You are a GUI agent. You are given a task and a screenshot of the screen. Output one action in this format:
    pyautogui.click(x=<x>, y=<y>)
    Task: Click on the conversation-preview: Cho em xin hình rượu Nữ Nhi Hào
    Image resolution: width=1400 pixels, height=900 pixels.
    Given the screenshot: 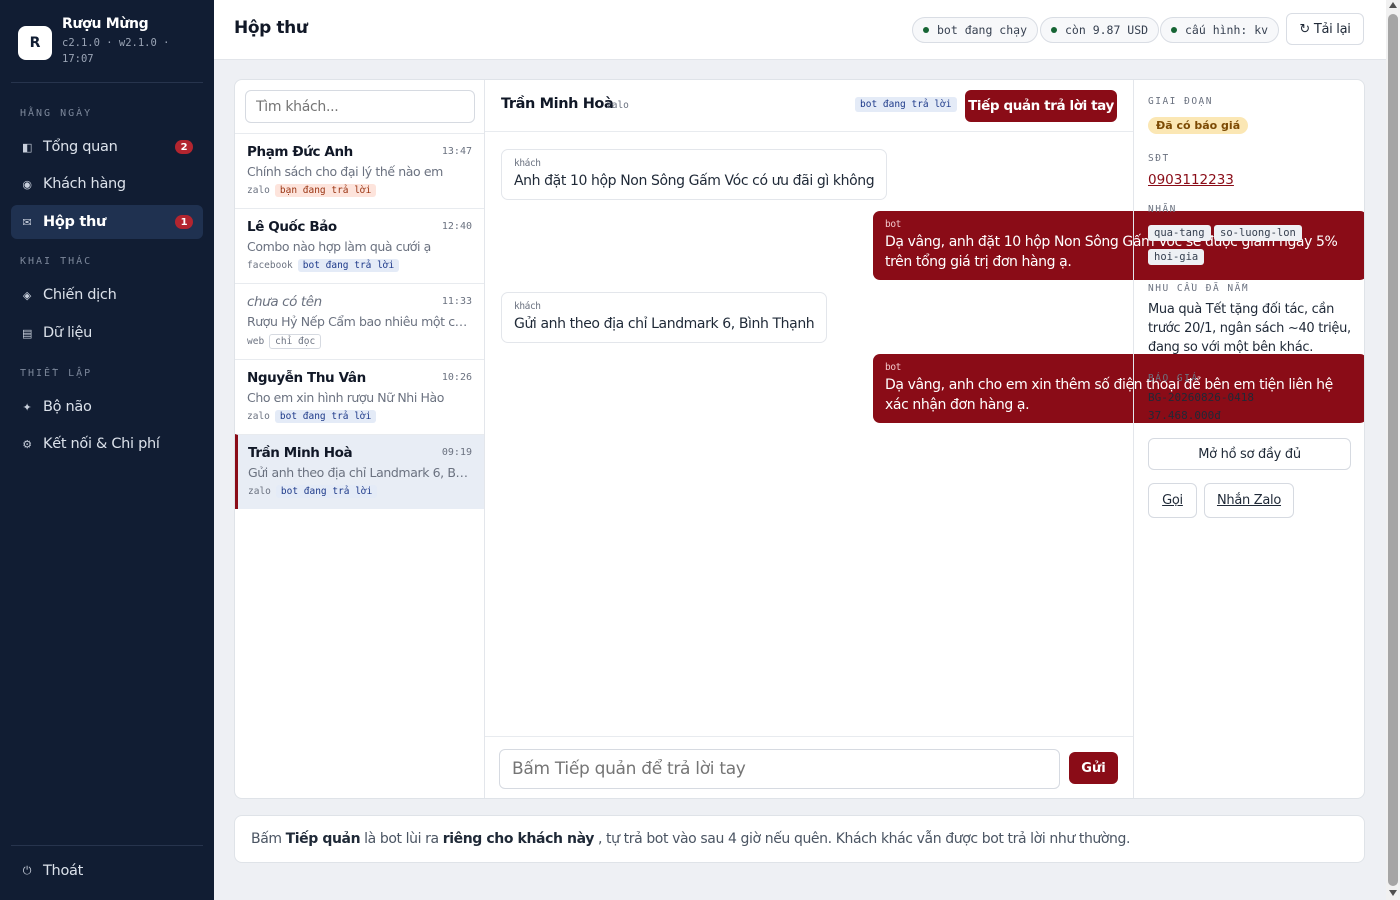 What is the action you would take?
    pyautogui.click(x=345, y=397)
    